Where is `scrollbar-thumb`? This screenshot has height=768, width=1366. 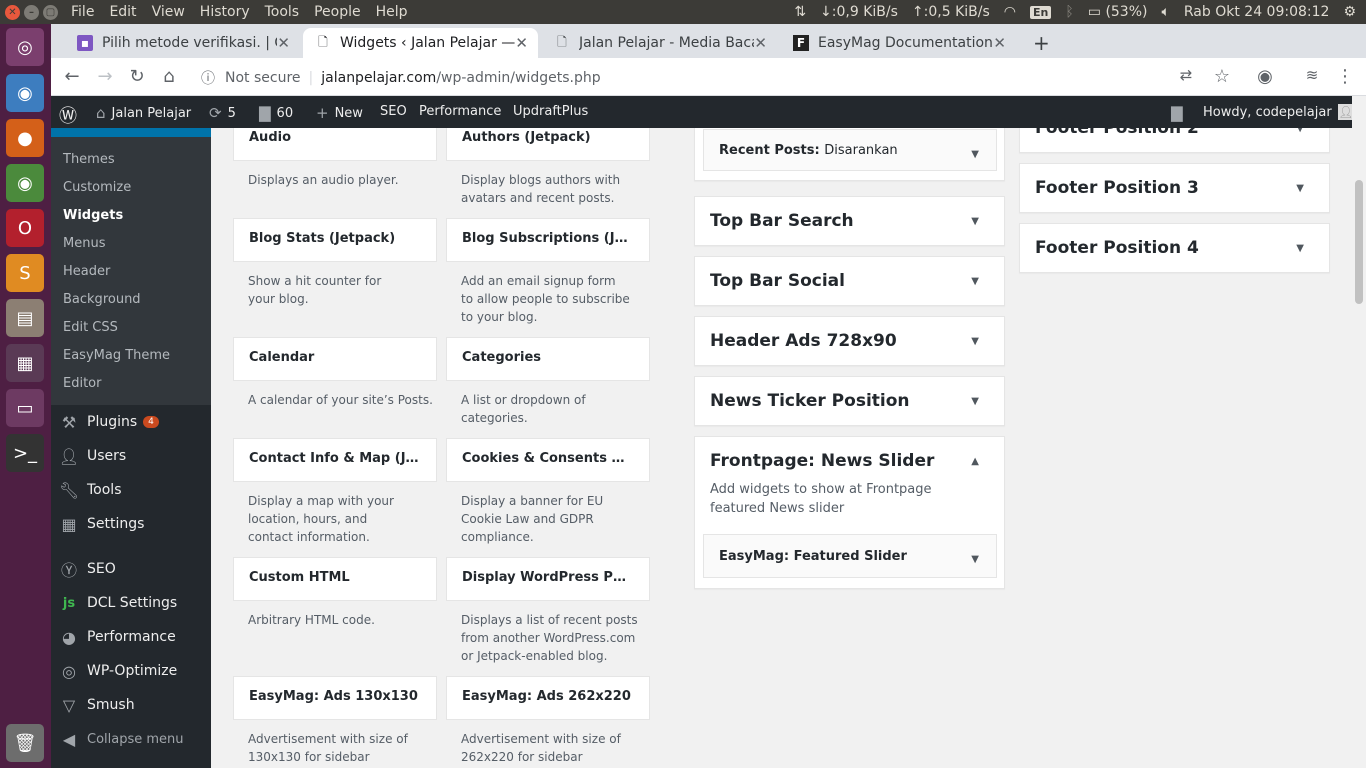
scrollbar-thumb is located at coordinates (1359, 242).